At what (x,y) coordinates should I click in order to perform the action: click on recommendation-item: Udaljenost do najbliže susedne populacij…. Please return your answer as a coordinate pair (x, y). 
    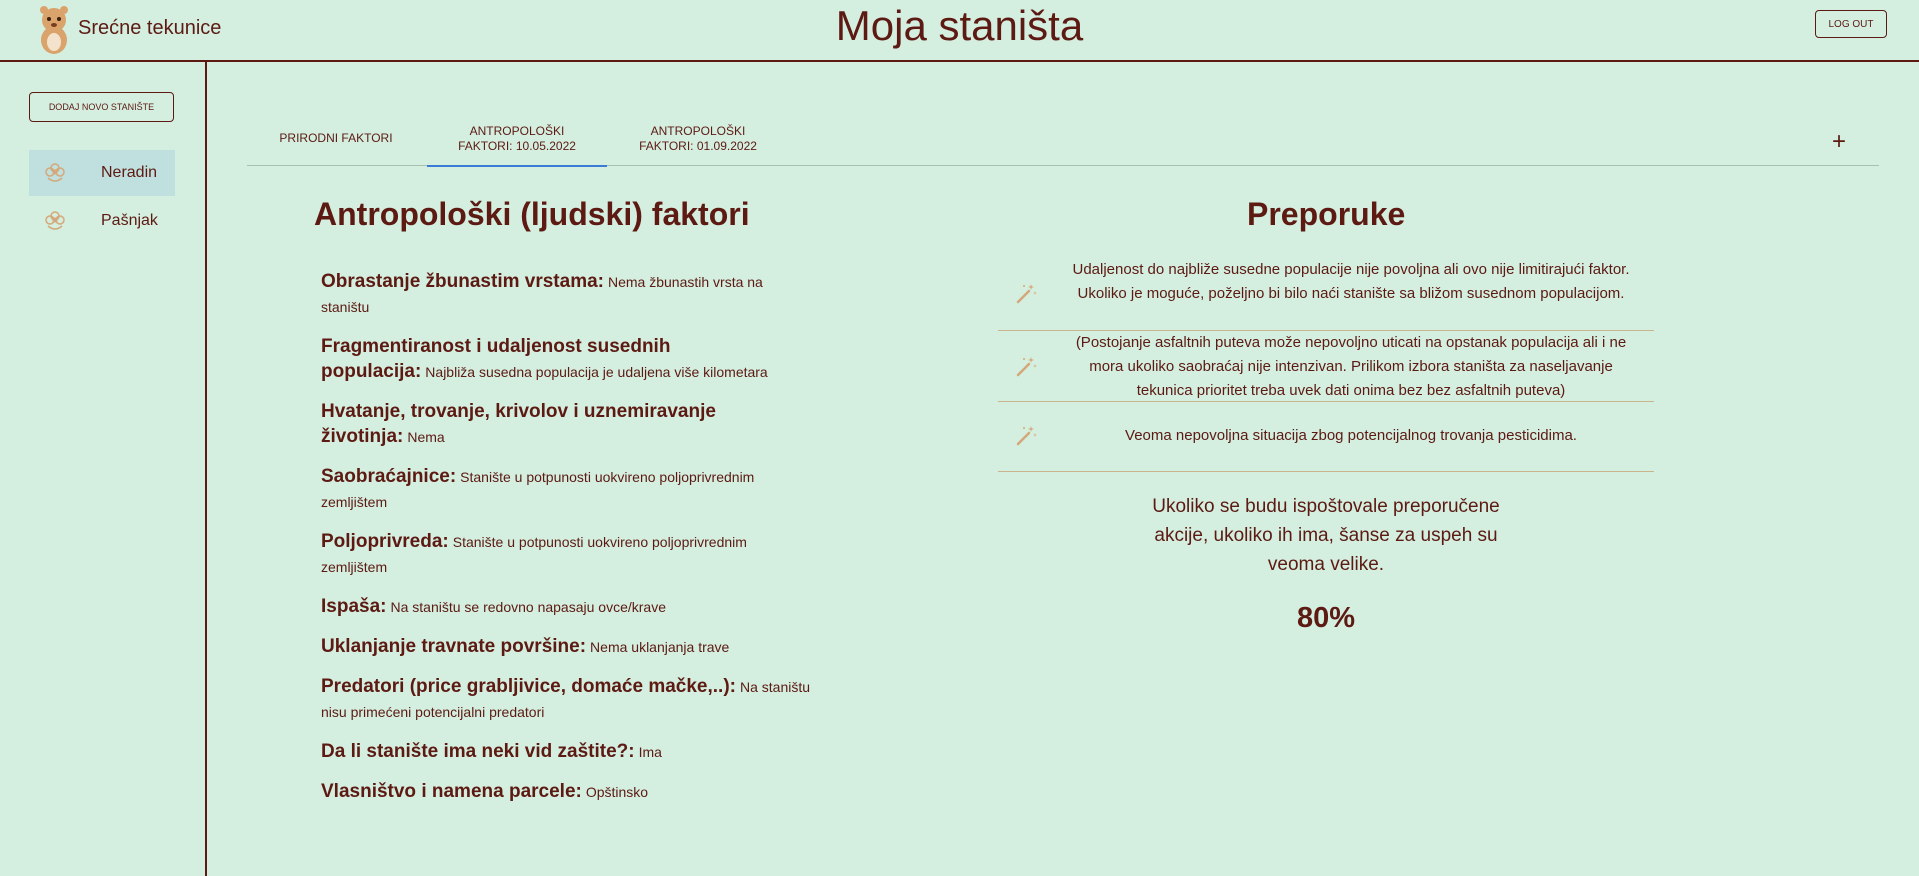
    Looking at the image, I should click on (1326, 294).